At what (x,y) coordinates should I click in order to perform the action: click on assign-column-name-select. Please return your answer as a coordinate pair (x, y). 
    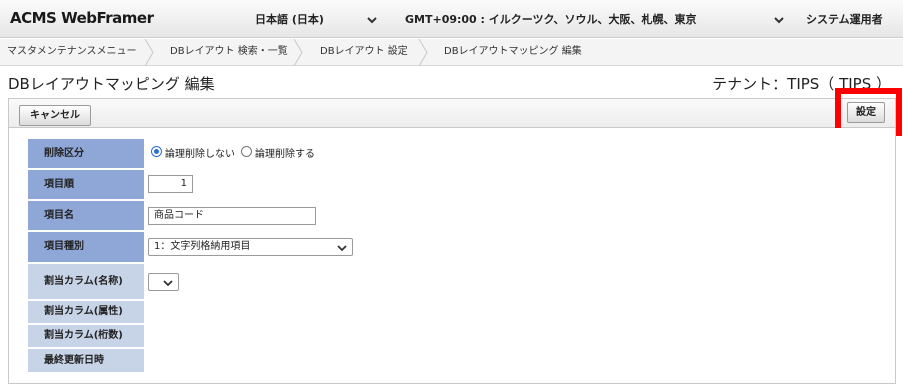
    Looking at the image, I should click on (163, 282).